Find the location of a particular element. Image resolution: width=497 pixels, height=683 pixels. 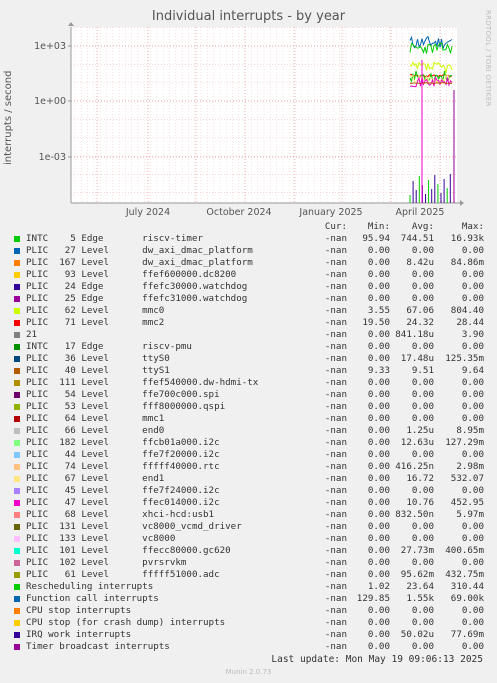

col-avg: Avg: is located at coordinates (422, 226).